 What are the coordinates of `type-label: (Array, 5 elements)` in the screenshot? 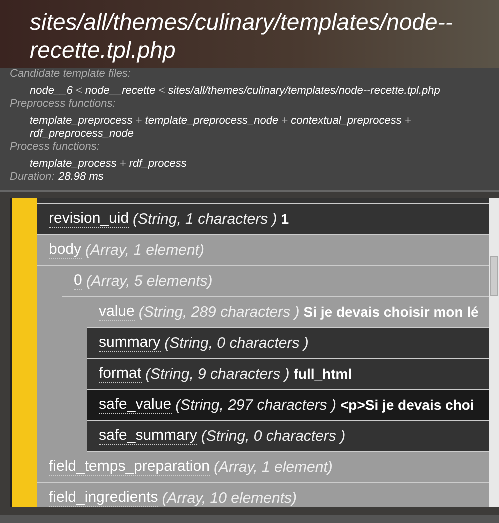 It's located at (149, 281).